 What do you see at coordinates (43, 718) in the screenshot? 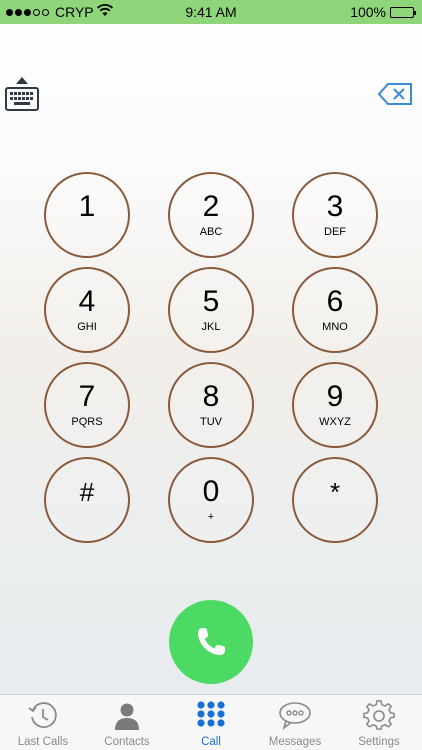
I see `clock-icon` at bounding box center [43, 718].